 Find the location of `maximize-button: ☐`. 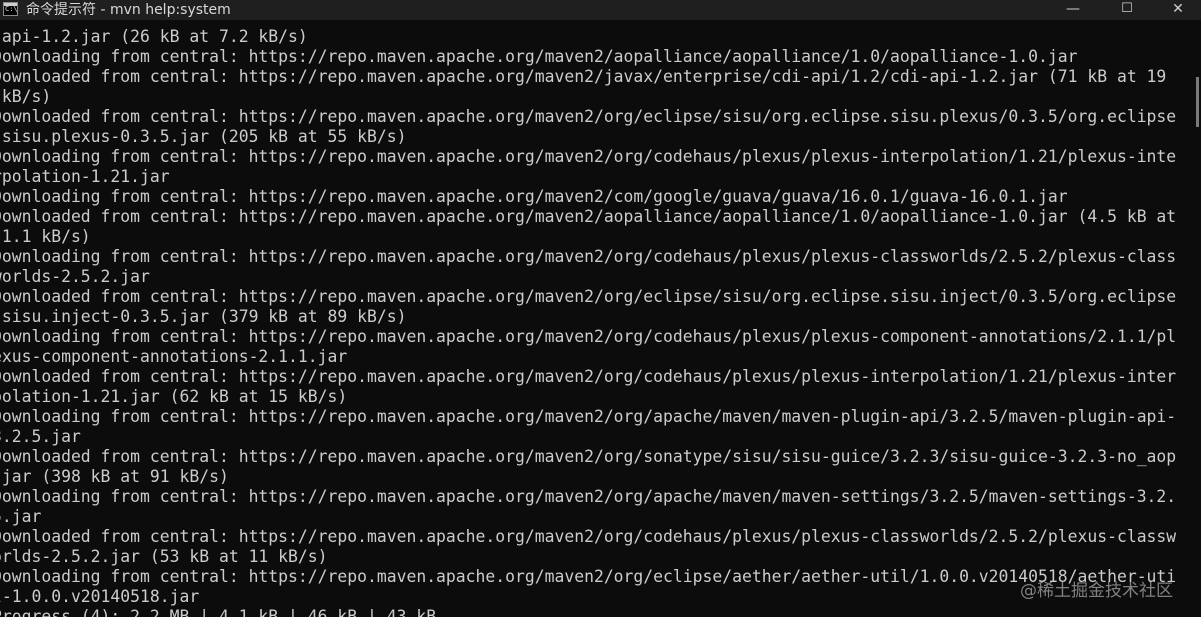

maximize-button: ☐ is located at coordinates (1127, 10).